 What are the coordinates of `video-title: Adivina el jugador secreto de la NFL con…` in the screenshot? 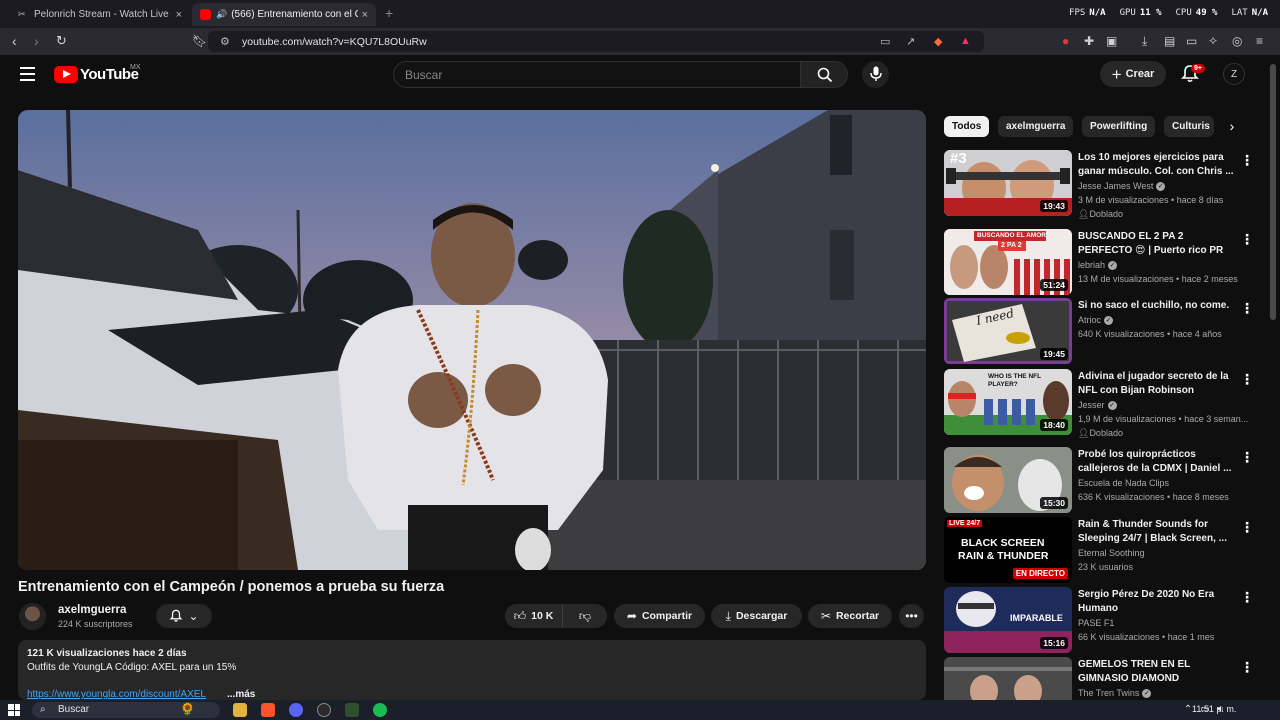 It's located at (1158, 384).